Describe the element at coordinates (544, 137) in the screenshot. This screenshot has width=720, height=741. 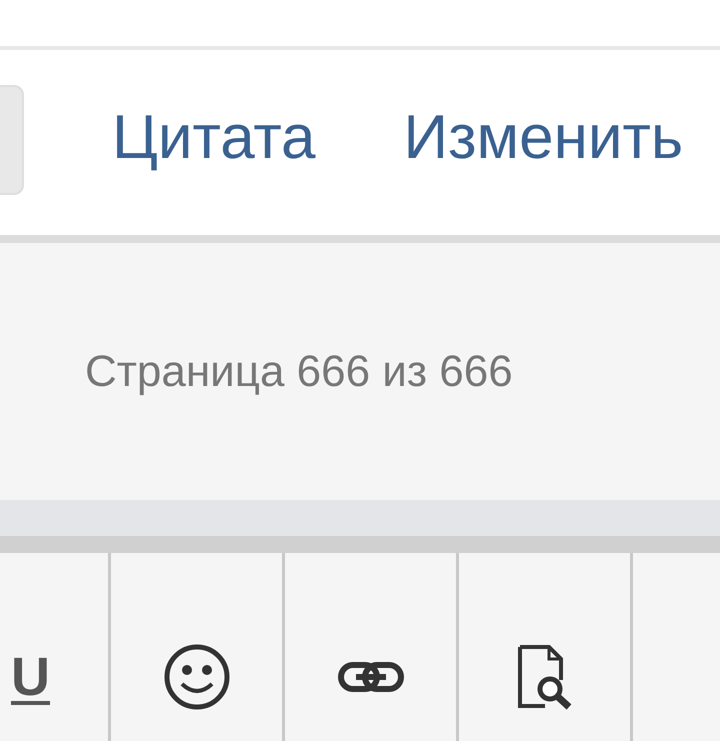
I see `action-link: Изменить` at that location.